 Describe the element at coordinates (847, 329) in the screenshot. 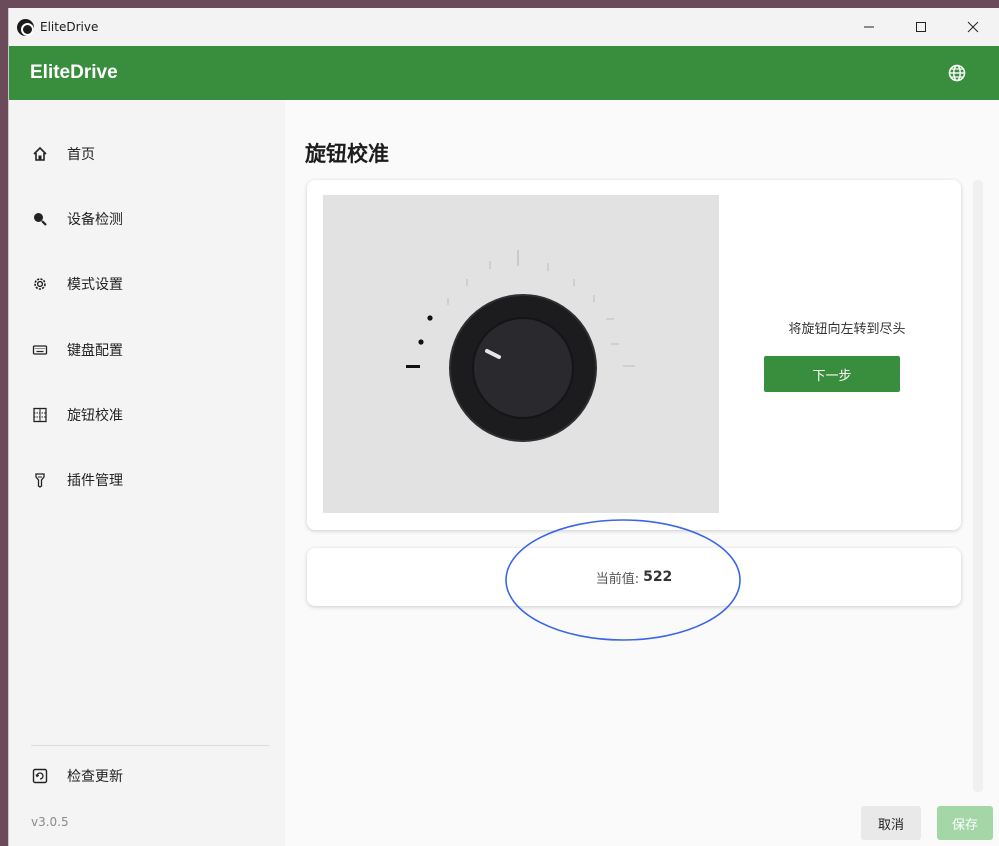

I see `instruction-text: 将旋钮向左转到尽头` at that location.